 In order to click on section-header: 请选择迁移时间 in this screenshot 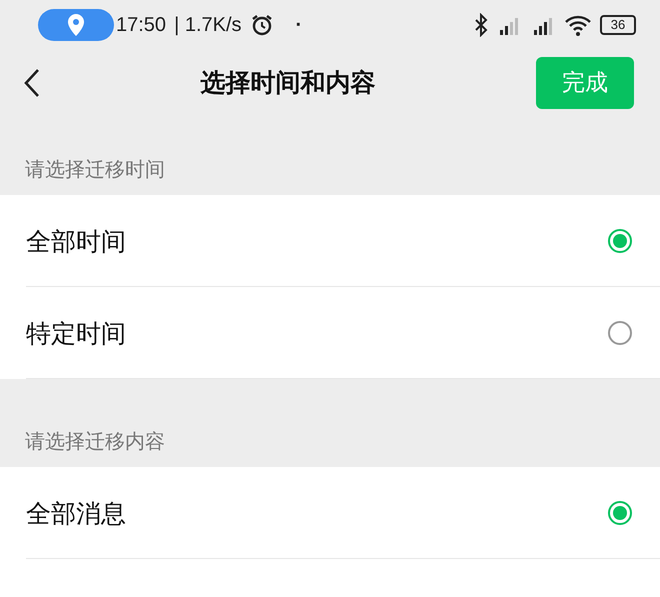, I will do `click(95, 169)`.